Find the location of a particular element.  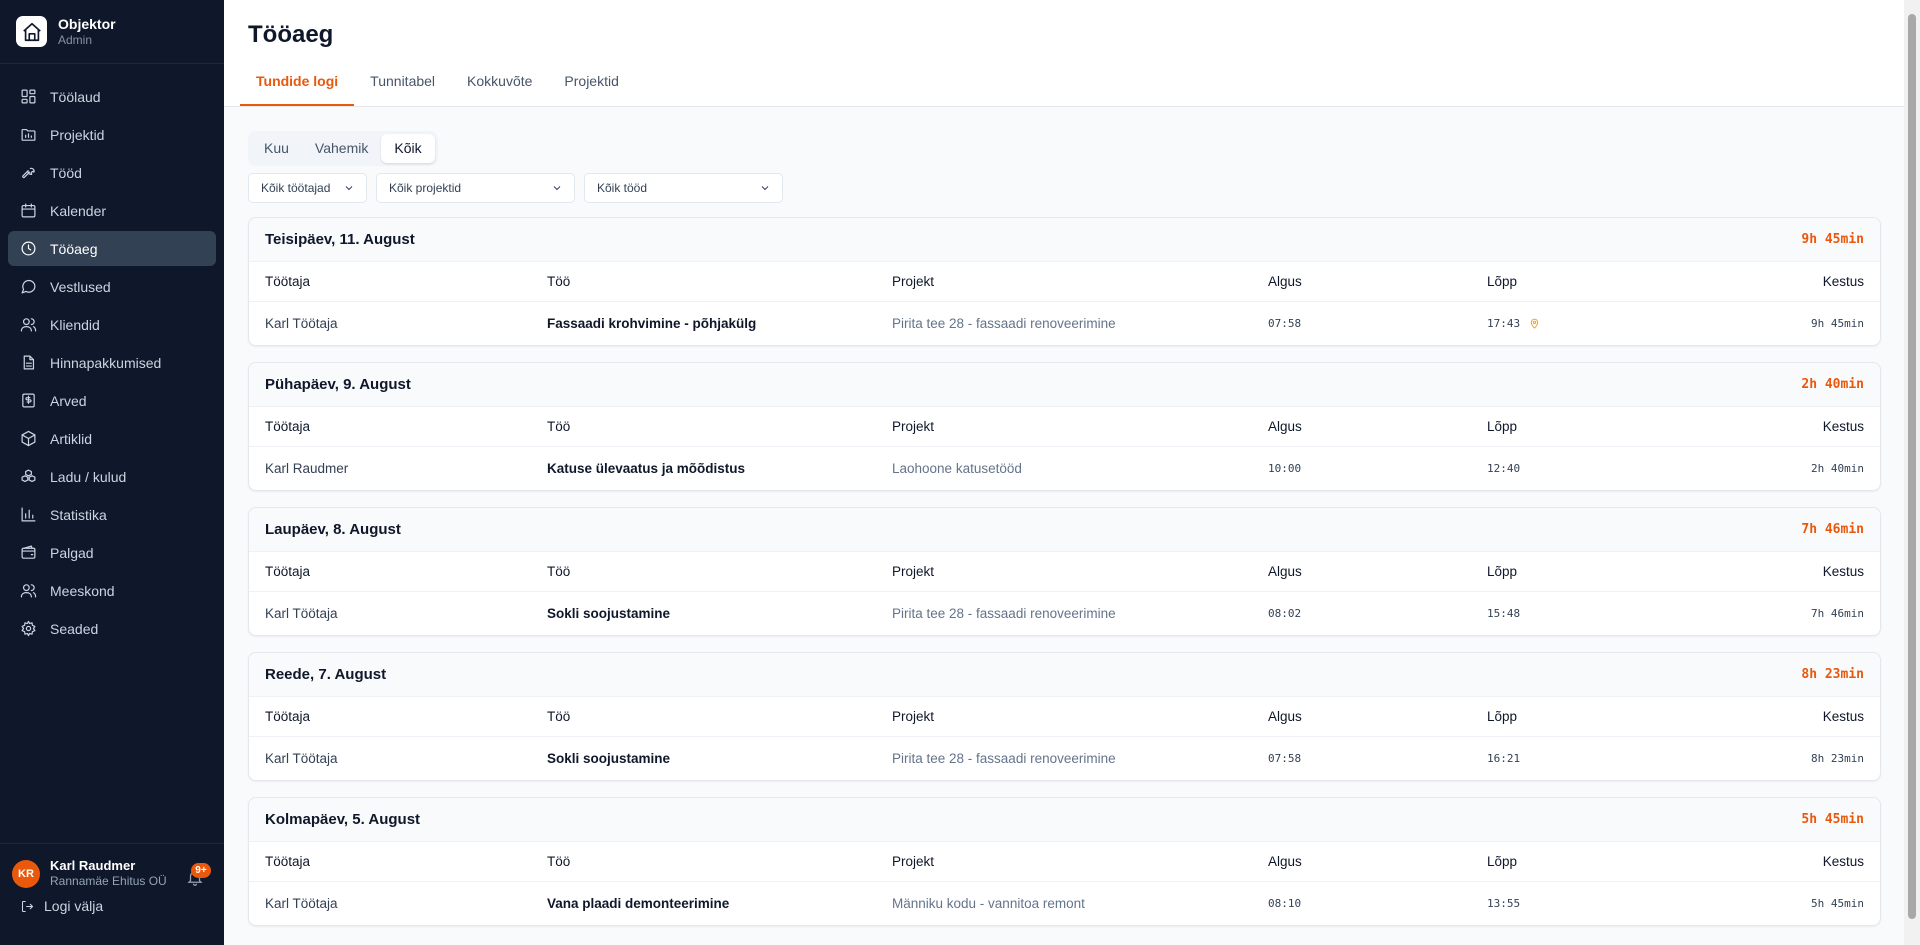

wallet-icon is located at coordinates (28, 552).